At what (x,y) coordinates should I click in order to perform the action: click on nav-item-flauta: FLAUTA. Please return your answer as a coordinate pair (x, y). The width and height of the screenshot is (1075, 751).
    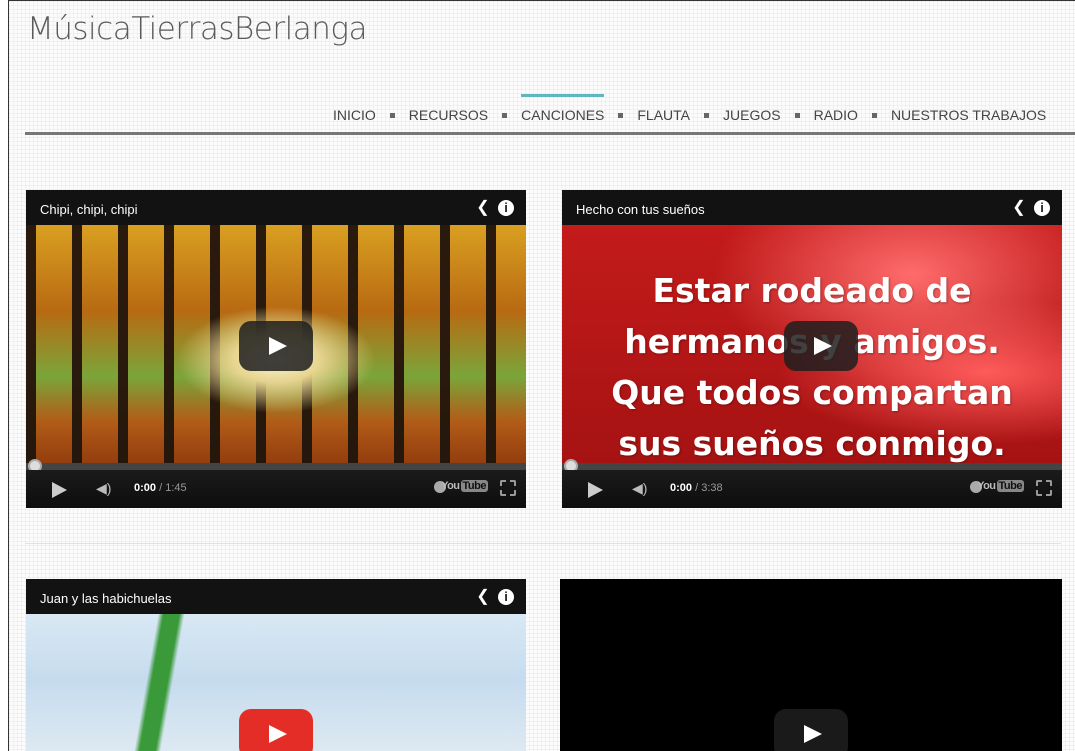
    Looking at the image, I should click on (663, 115).